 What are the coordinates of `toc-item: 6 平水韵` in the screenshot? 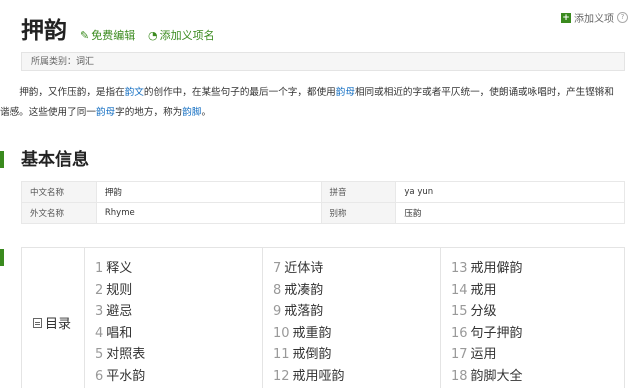 It's located at (173, 377).